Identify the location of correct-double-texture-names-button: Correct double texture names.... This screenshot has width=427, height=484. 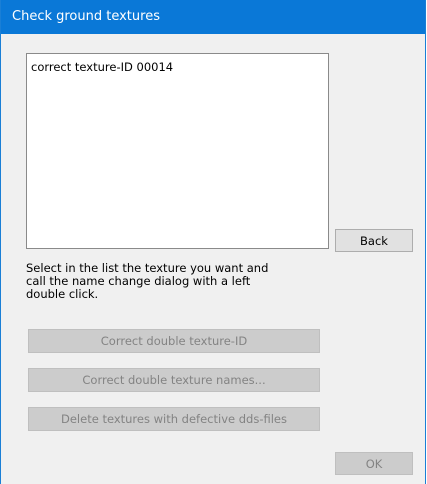
(174, 380).